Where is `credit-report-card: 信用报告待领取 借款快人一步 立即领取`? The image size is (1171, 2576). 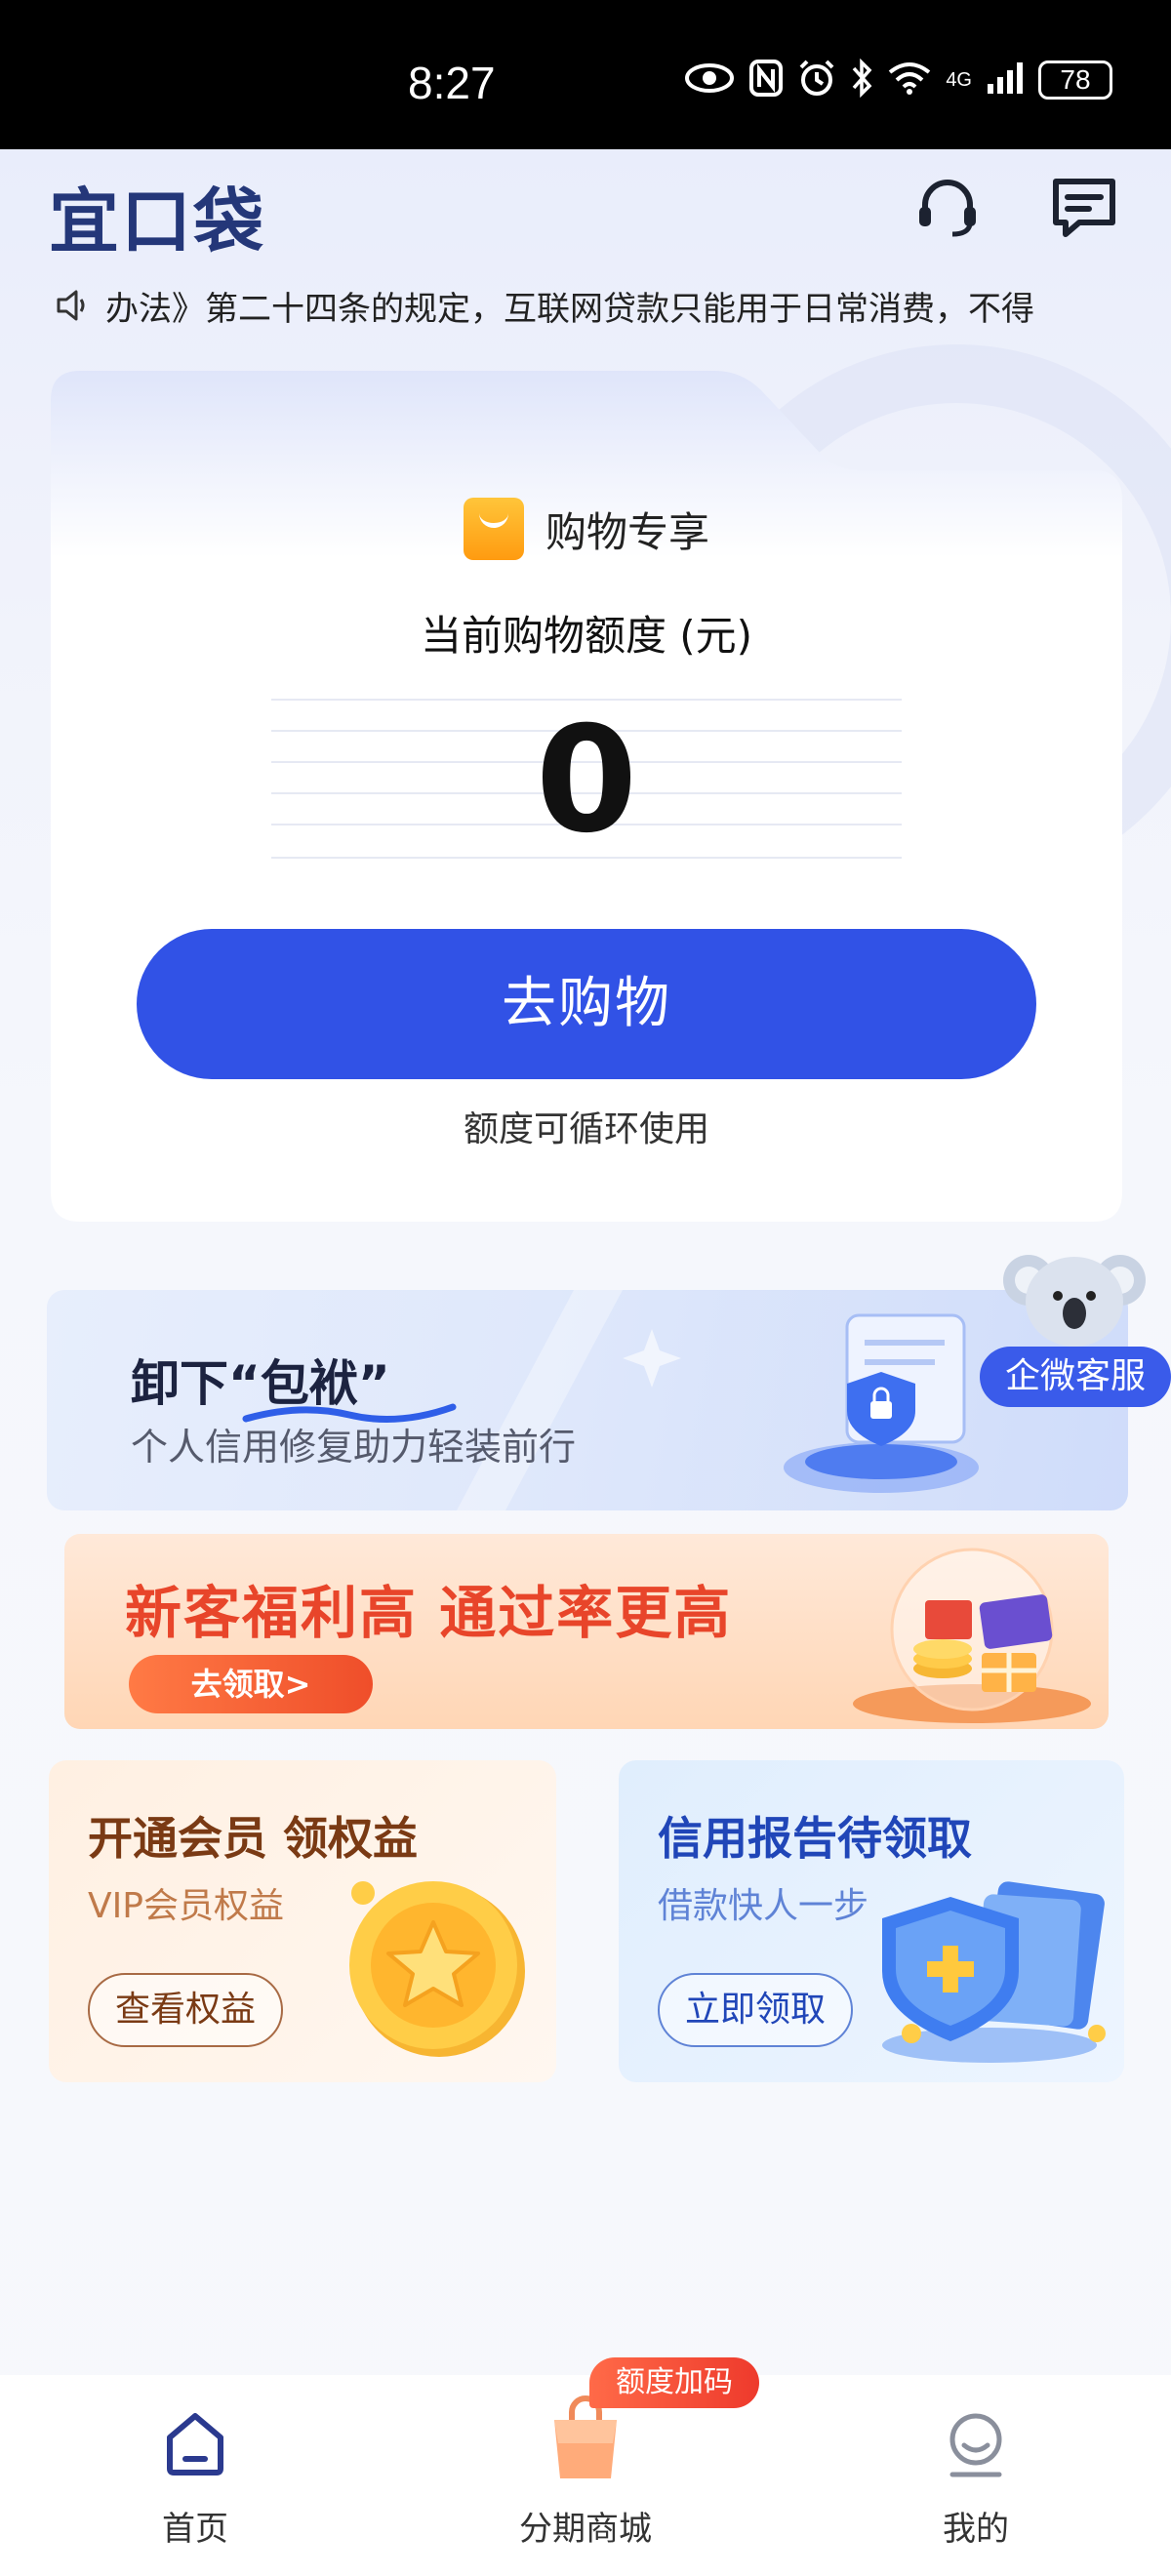
credit-report-card: 信用报告待领取 借款快人一步 立即领取 is located at coordinates (871, 1921).